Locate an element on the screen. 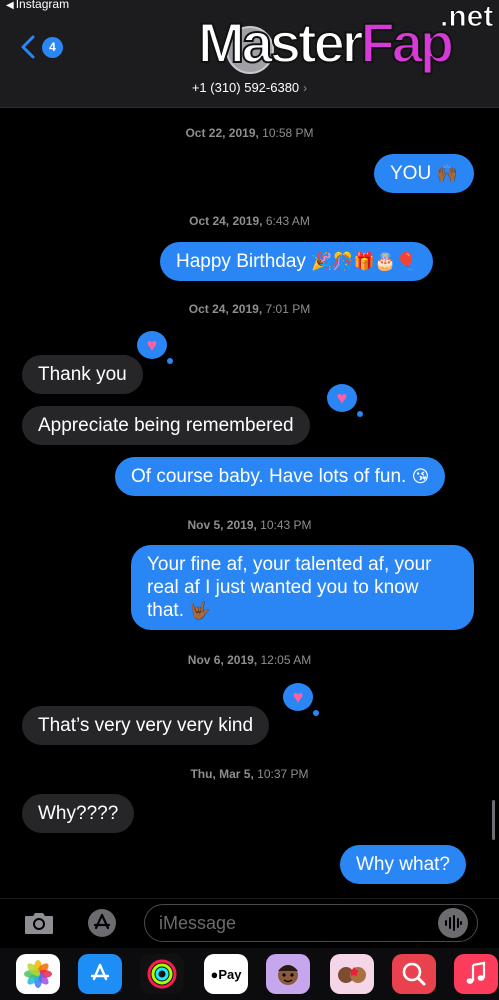  timestamp: Thu, Mar 5, 10:37 PM is located at coordinates (249, 774).